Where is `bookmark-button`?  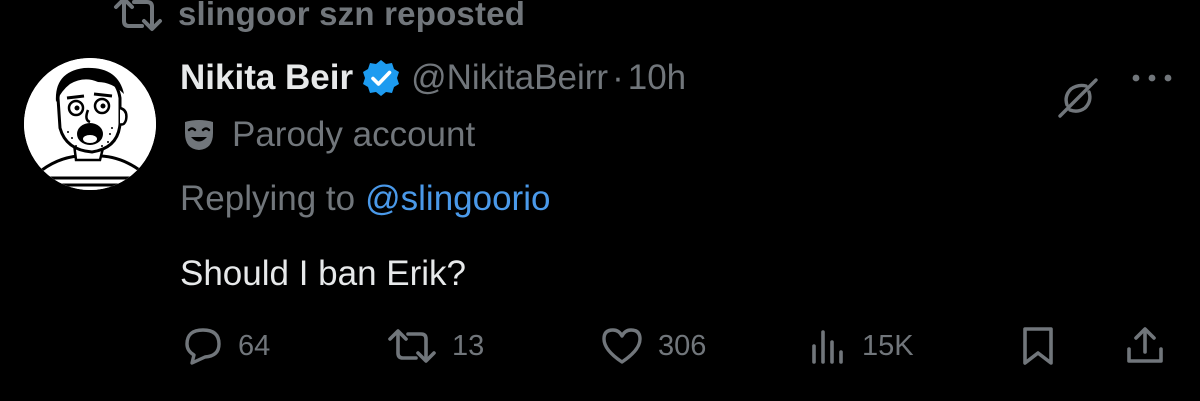 bookmark-button is located at coordinates (1038, 346).